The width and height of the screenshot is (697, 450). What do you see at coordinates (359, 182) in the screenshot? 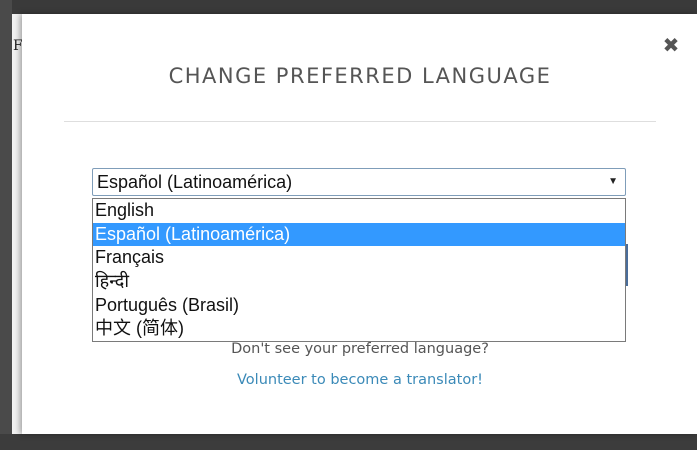
I see `language-select: Español (Latinoamérica) ▼` at bounding box center [359, 182].